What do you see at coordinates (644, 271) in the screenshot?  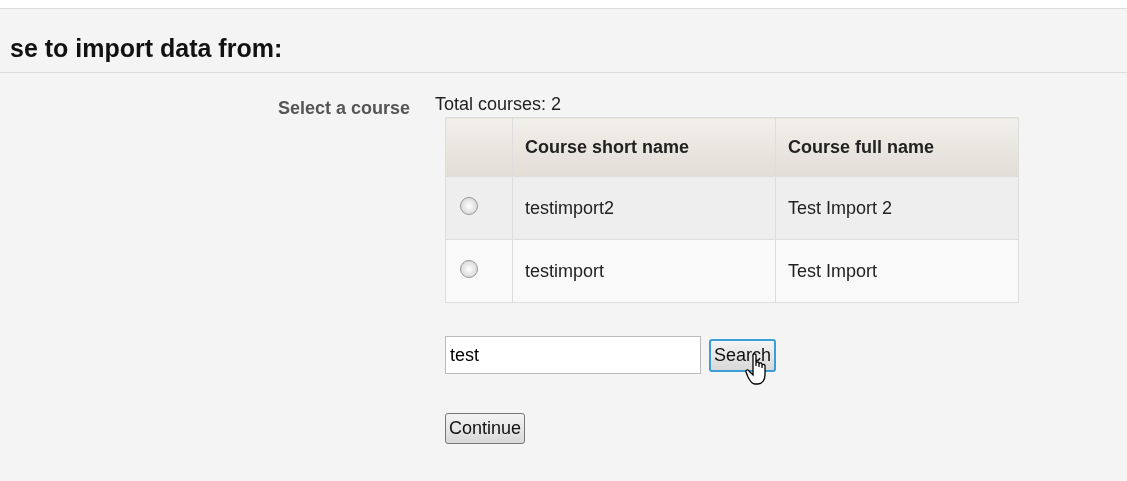 I see `table-cell: testimport` at bounding box center [644, 271].